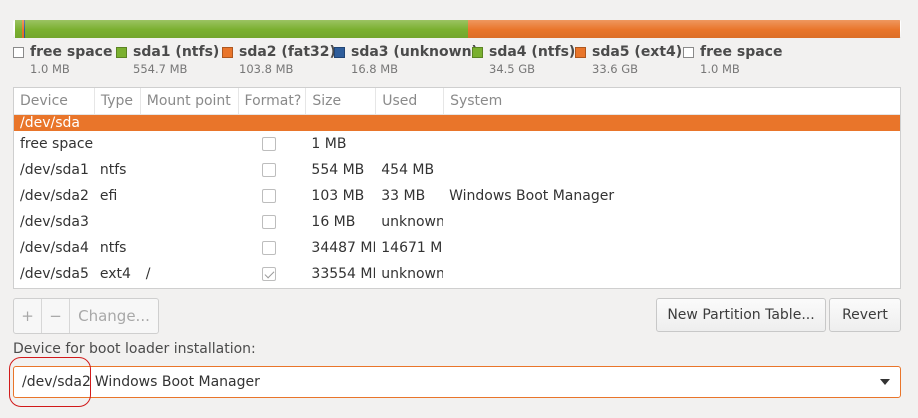  Describe the element at coordinates (108, 196) in the screenshot. I see `row-type: efi` at that location.